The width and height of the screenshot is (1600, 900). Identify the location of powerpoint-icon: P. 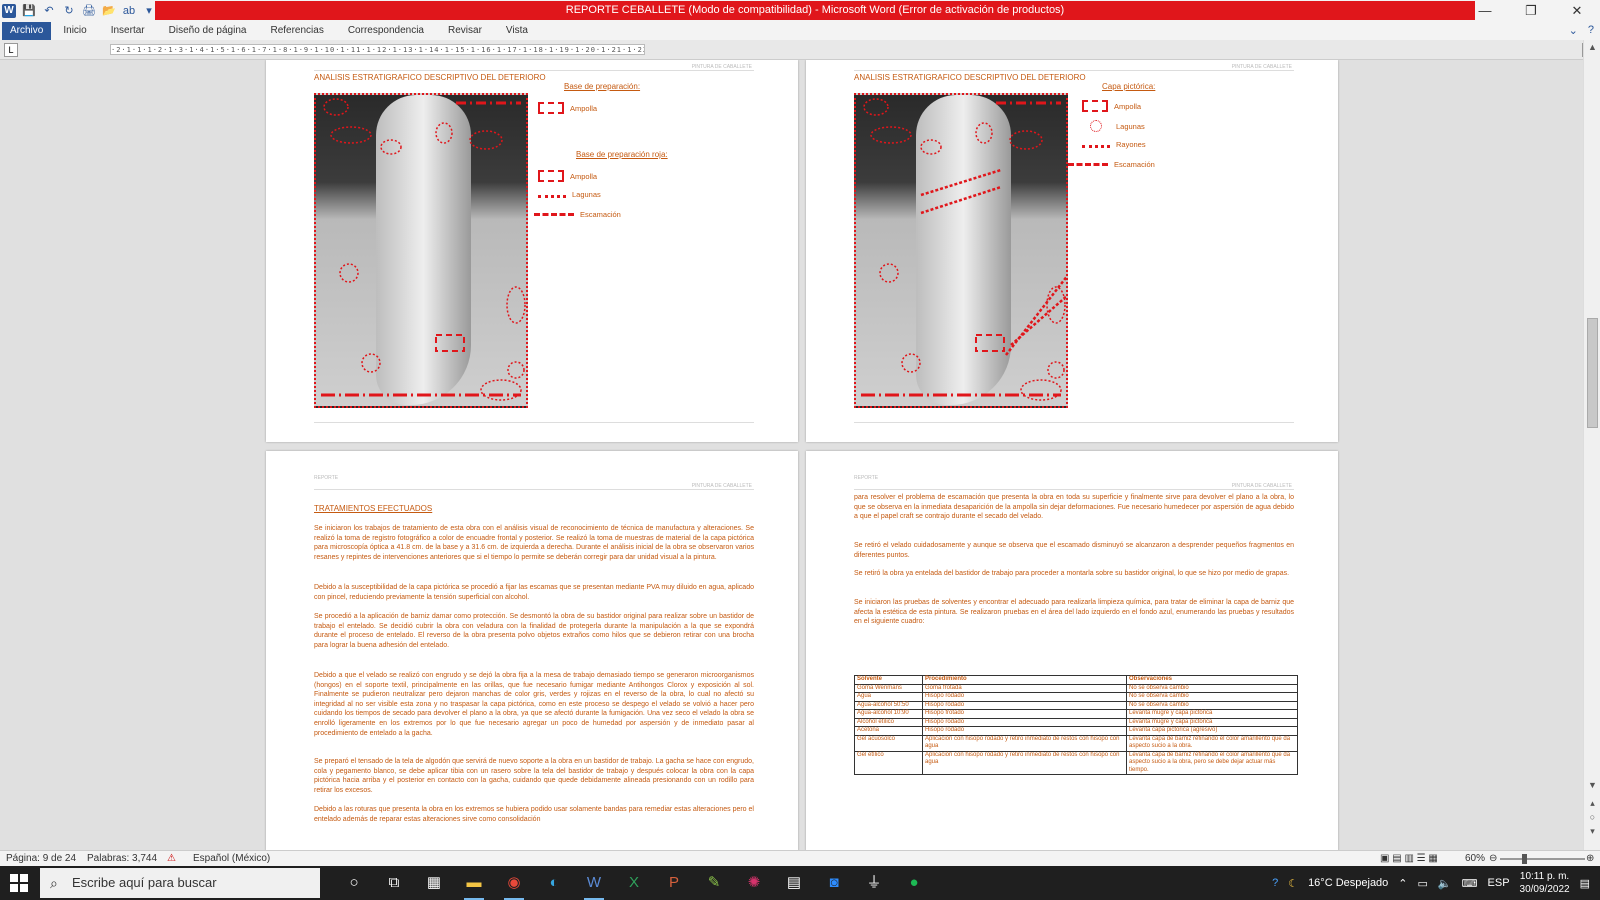
(674, 883).